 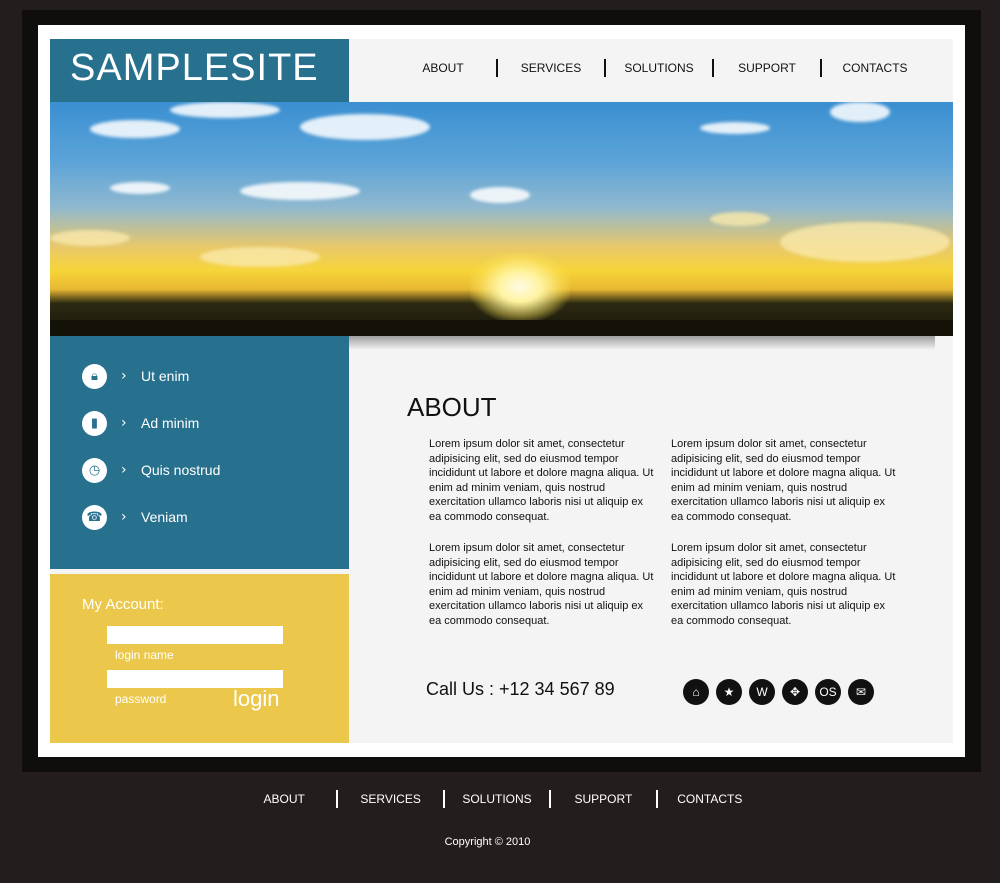 I want to click on sidebar-item-ad-minim: ▮ › Ad minim, so click(x=140, y=423).